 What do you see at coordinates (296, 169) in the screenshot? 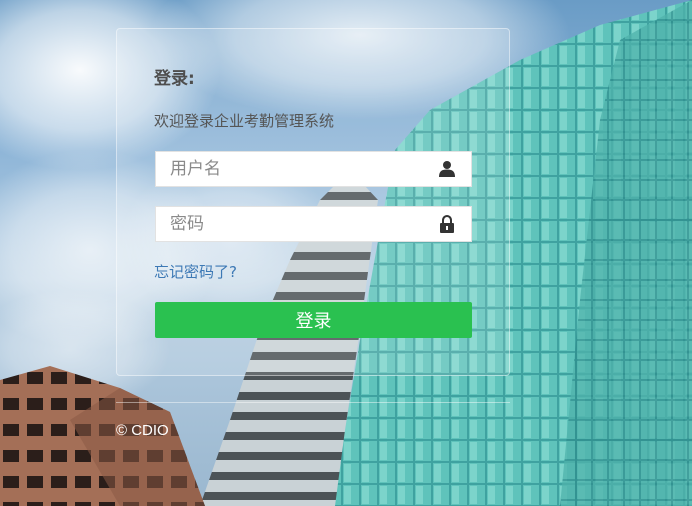
I see `username-input` at bounding box center [296, 169].